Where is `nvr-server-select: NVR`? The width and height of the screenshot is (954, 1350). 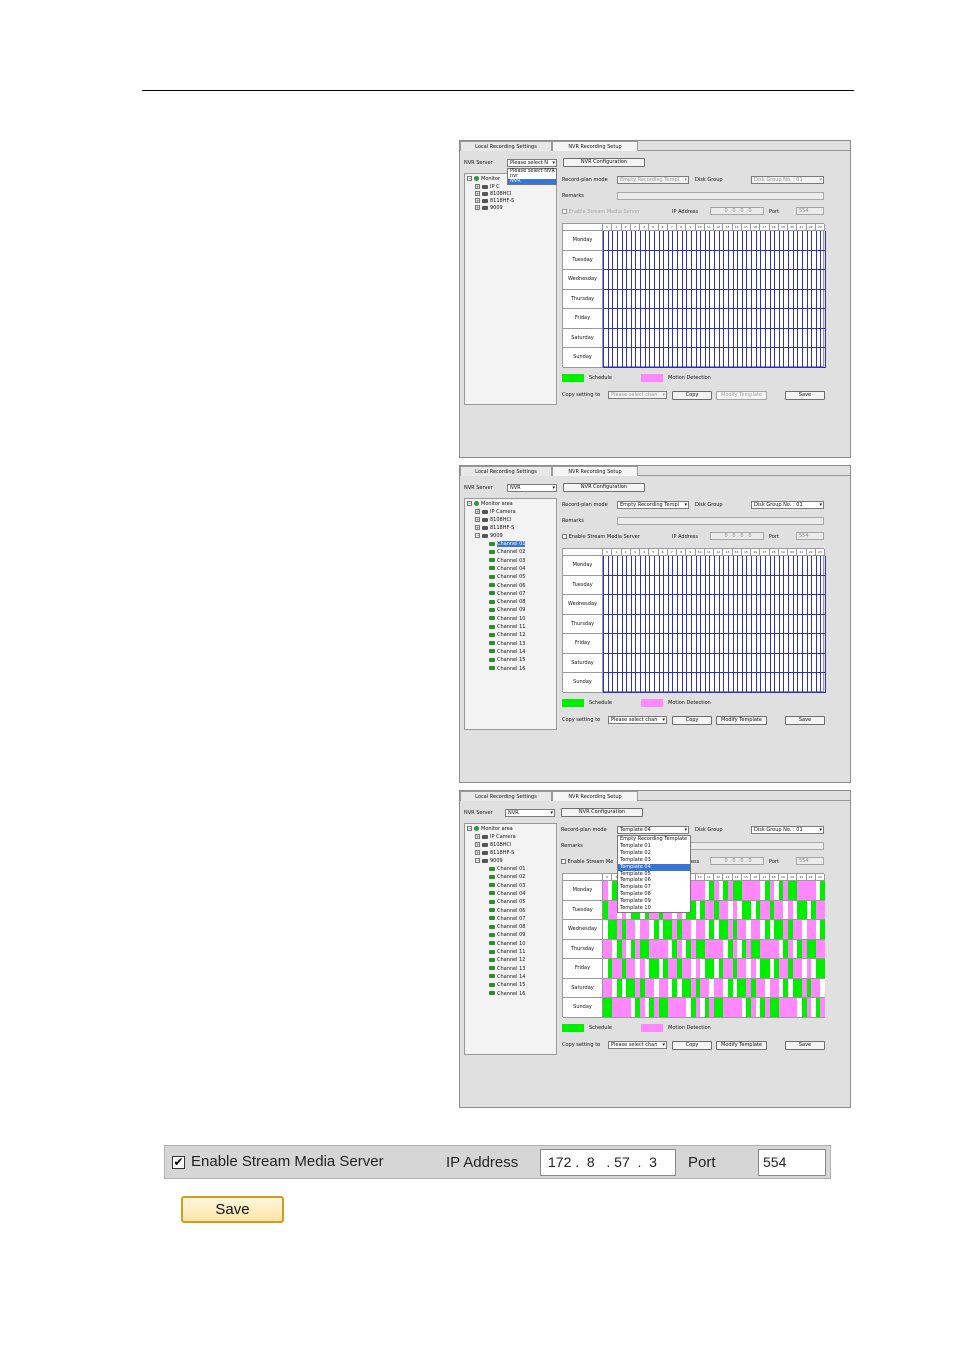
nvr-server-select: NVR is located at coordinates (532, 488).